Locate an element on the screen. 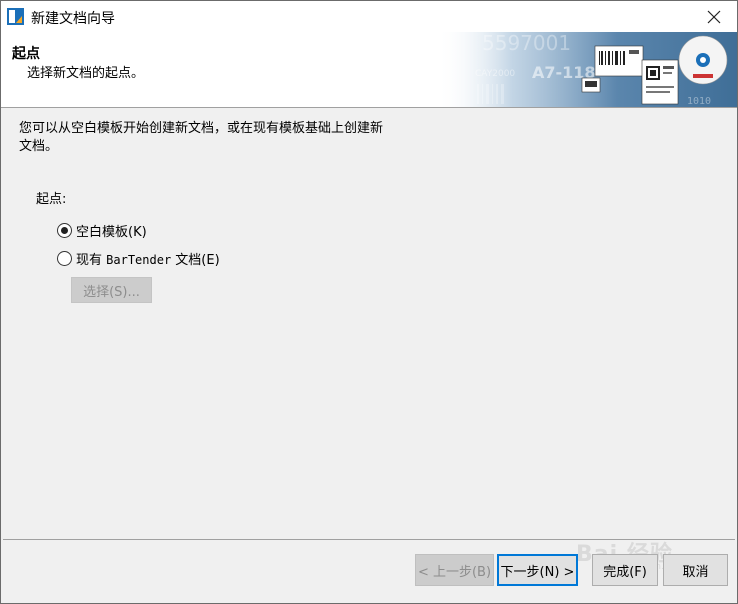 The width and height of the screenshot is (738, 604). label-suffix: 文档(E) is located at coordinates (195, 260).